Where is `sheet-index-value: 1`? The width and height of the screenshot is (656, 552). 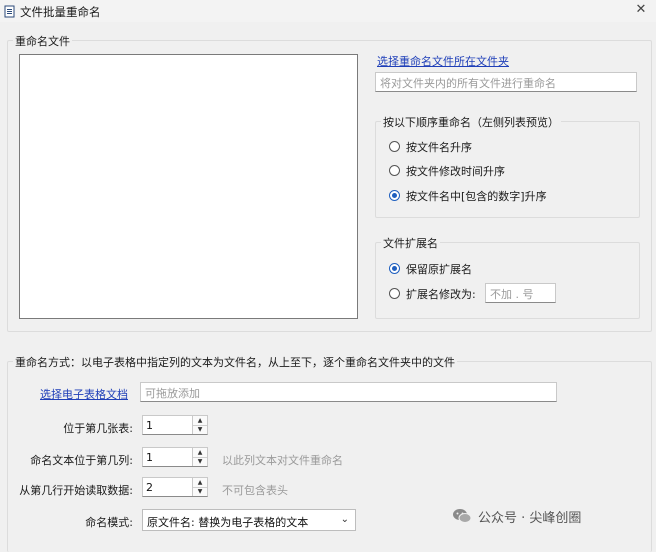
sheet-index-value: 1 is located at coordinates (149, 425).